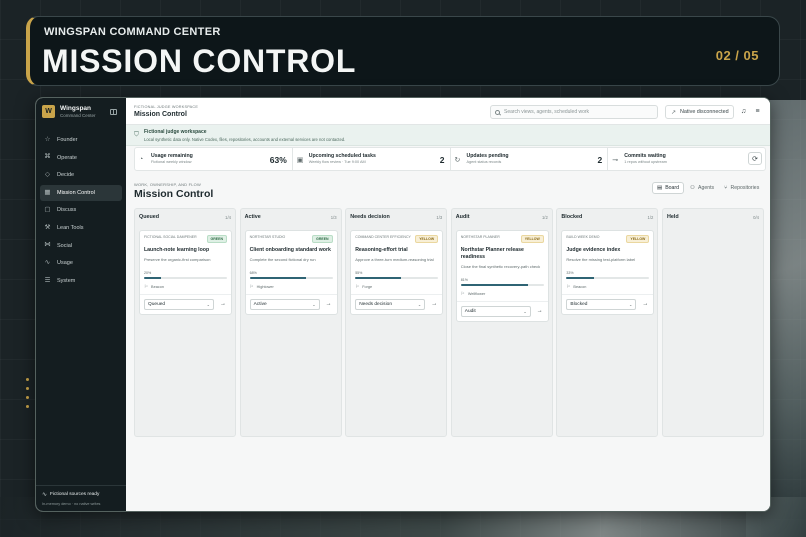 The image size is (806, 537). I want to click on sidebar-item-label: Social, so click(64, 245).